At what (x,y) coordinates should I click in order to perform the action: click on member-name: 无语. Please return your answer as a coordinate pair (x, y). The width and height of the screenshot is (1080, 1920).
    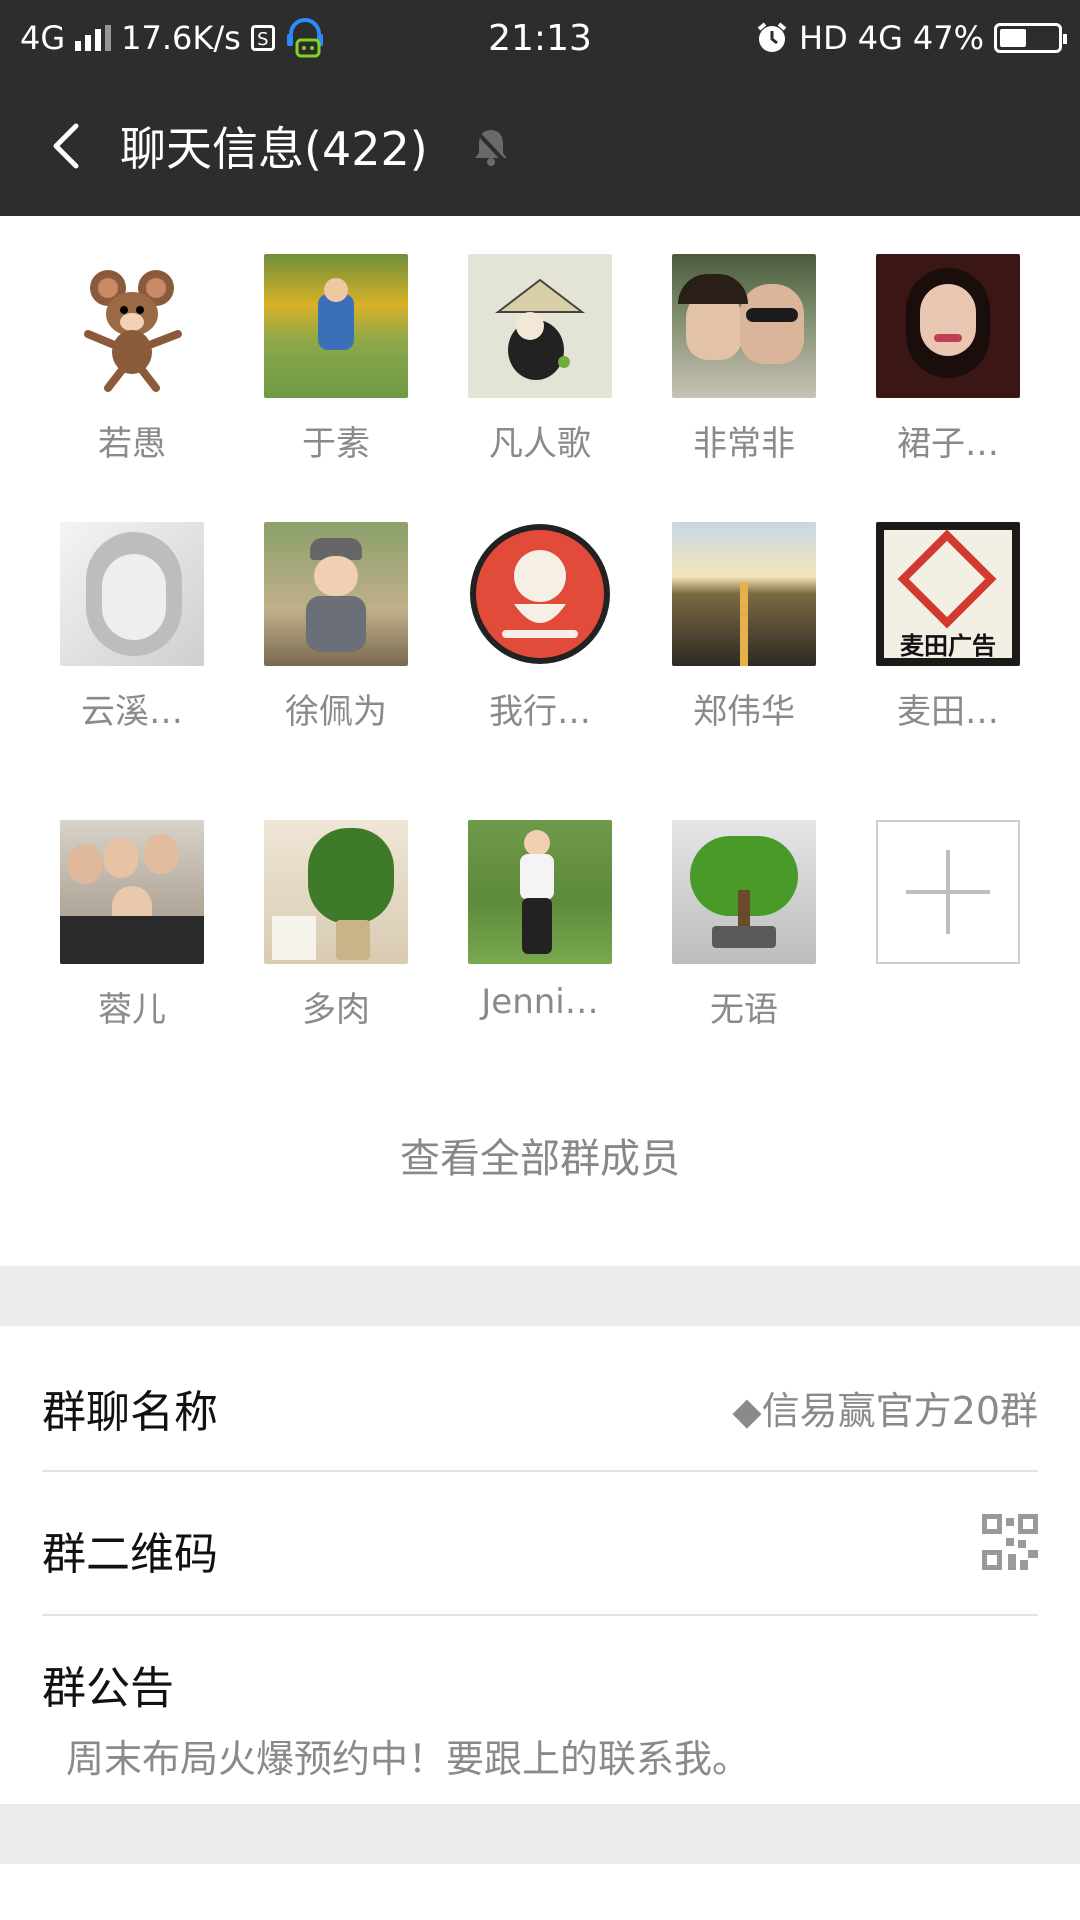
    Looking at the image, I should click on (744, 1010).